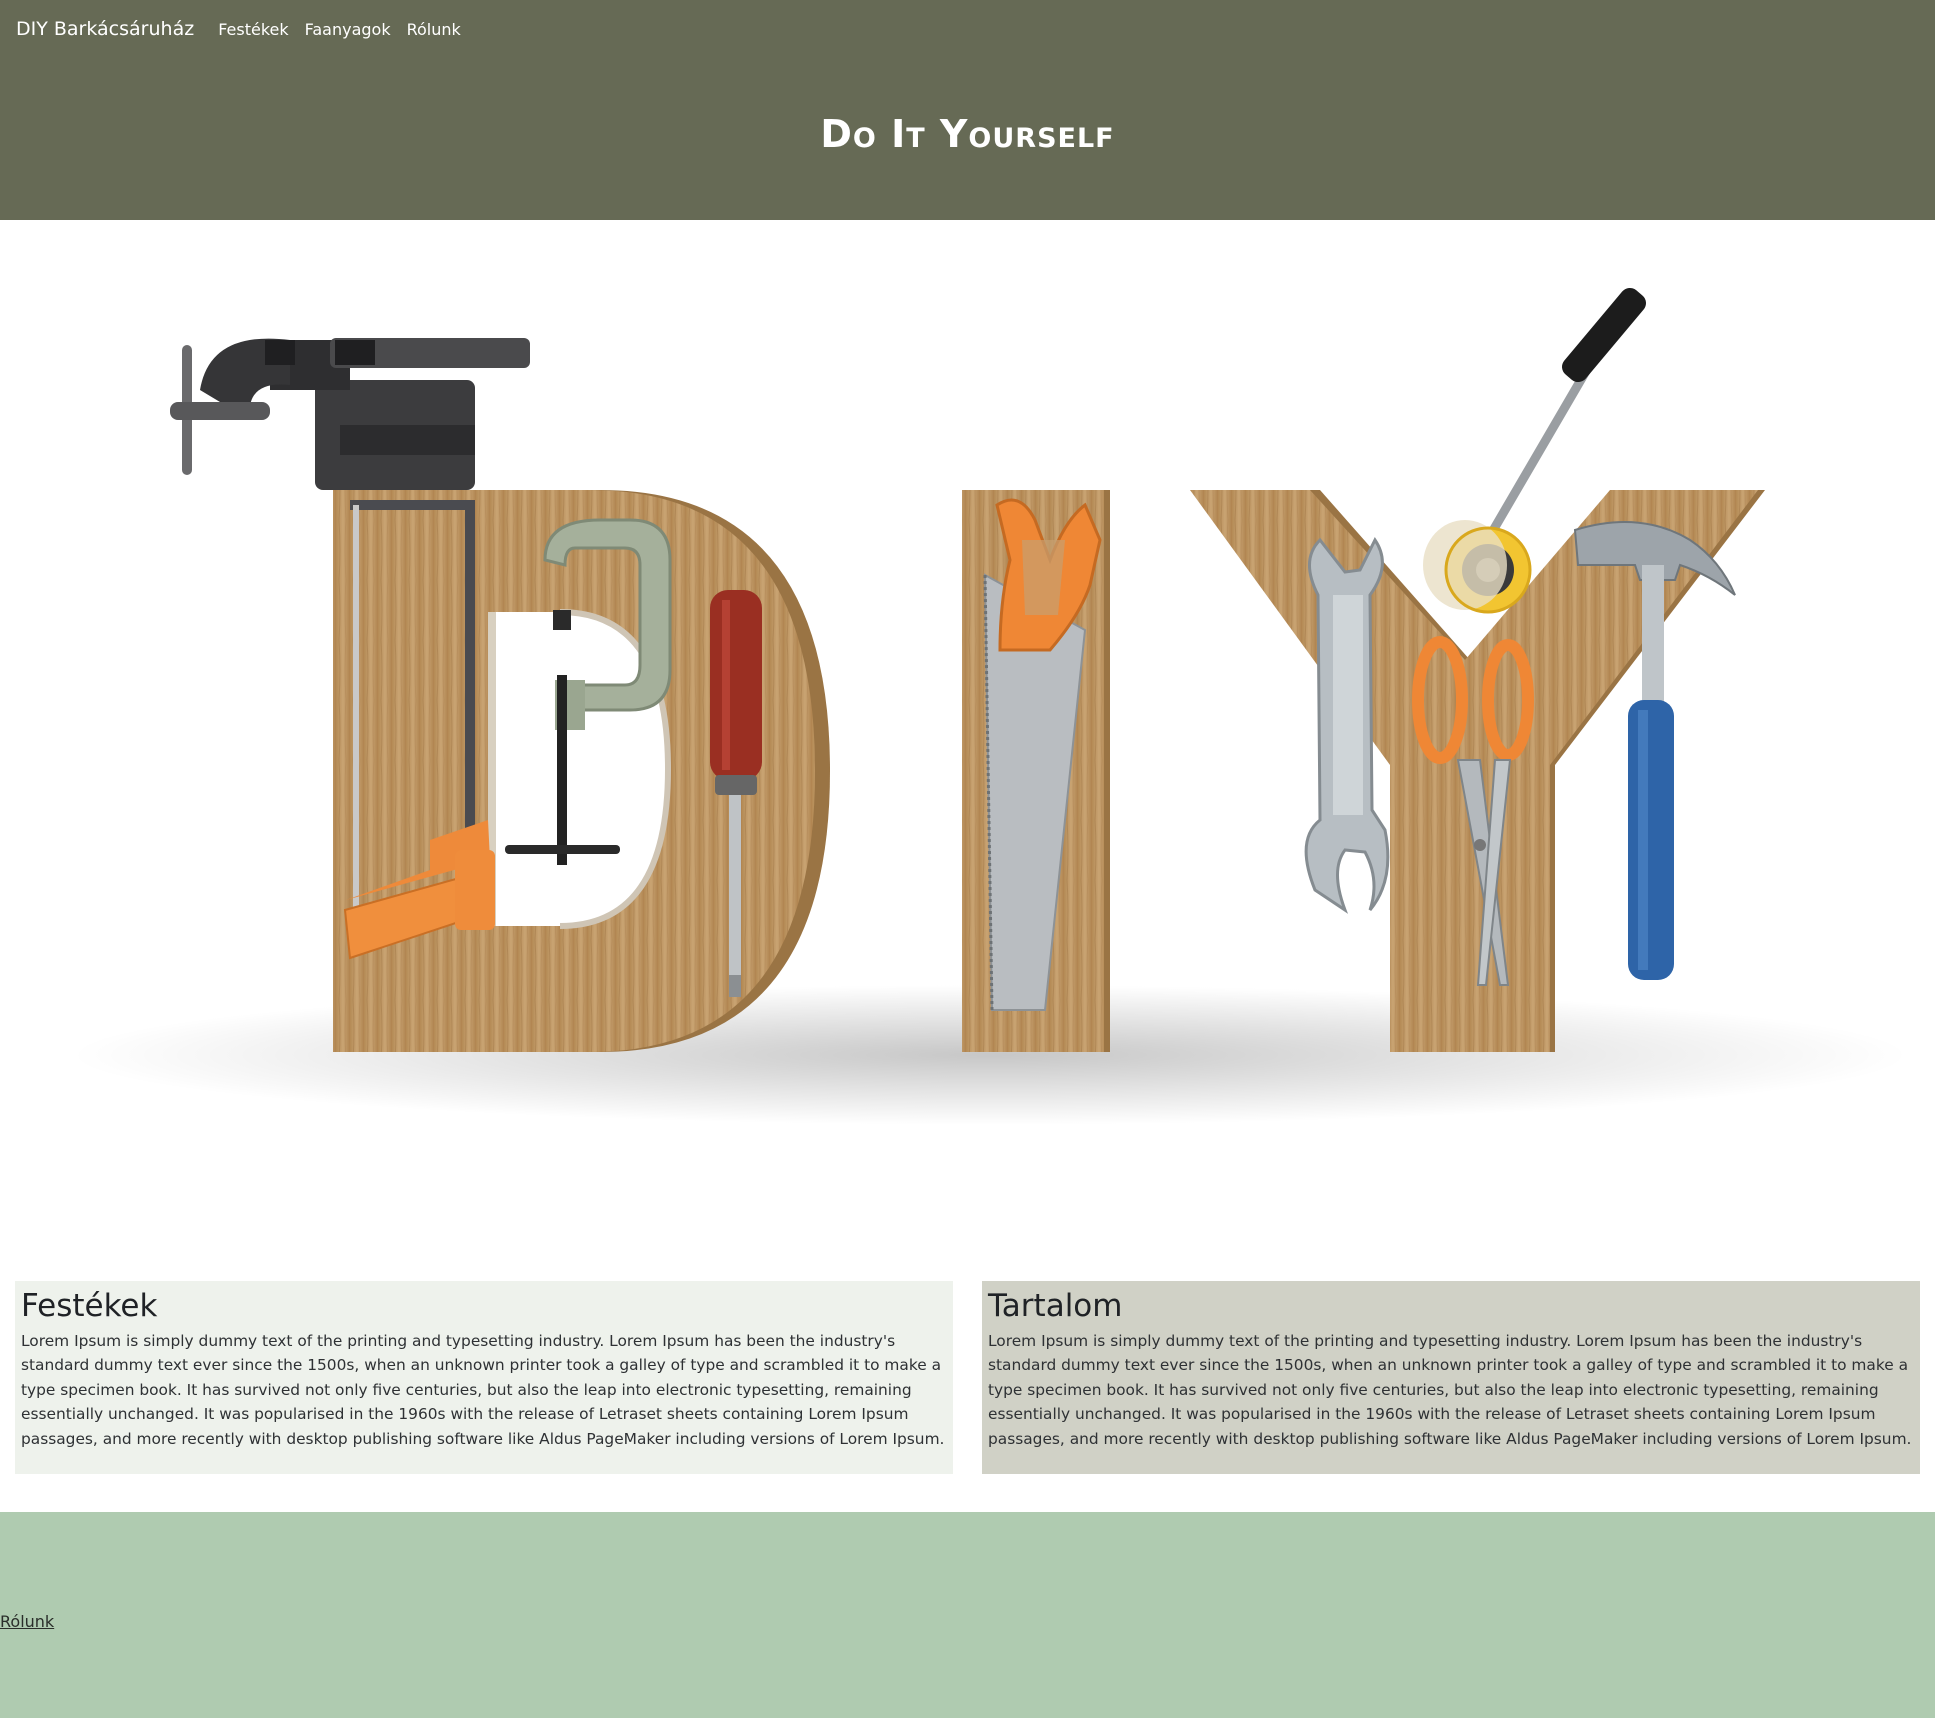 This screenshot has height=1718, width=1935. What do you see at coordinates (253, 29) in the screenshot?
I see `nav-link-festekek: Festékek` at bounding box center [253, 29].